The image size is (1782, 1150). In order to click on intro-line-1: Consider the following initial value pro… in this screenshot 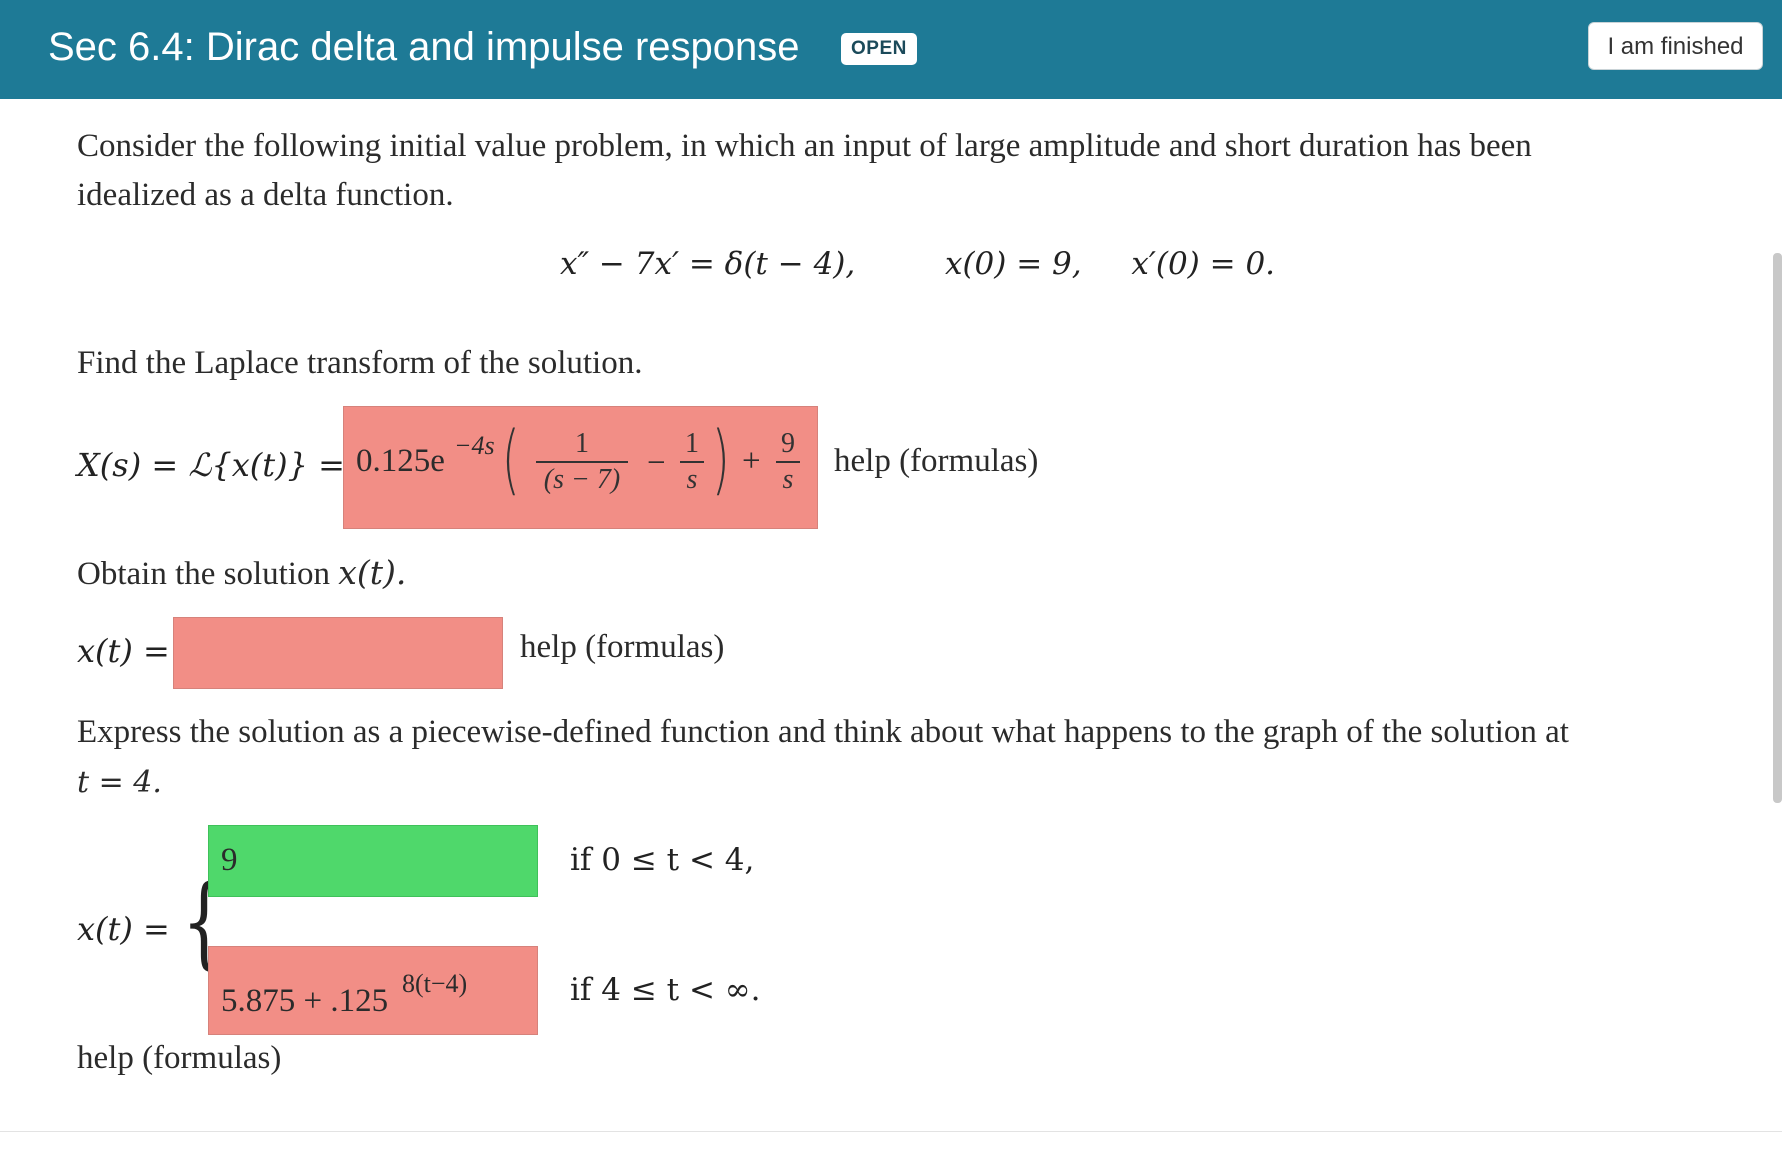, I will do `click(804, 146)`.